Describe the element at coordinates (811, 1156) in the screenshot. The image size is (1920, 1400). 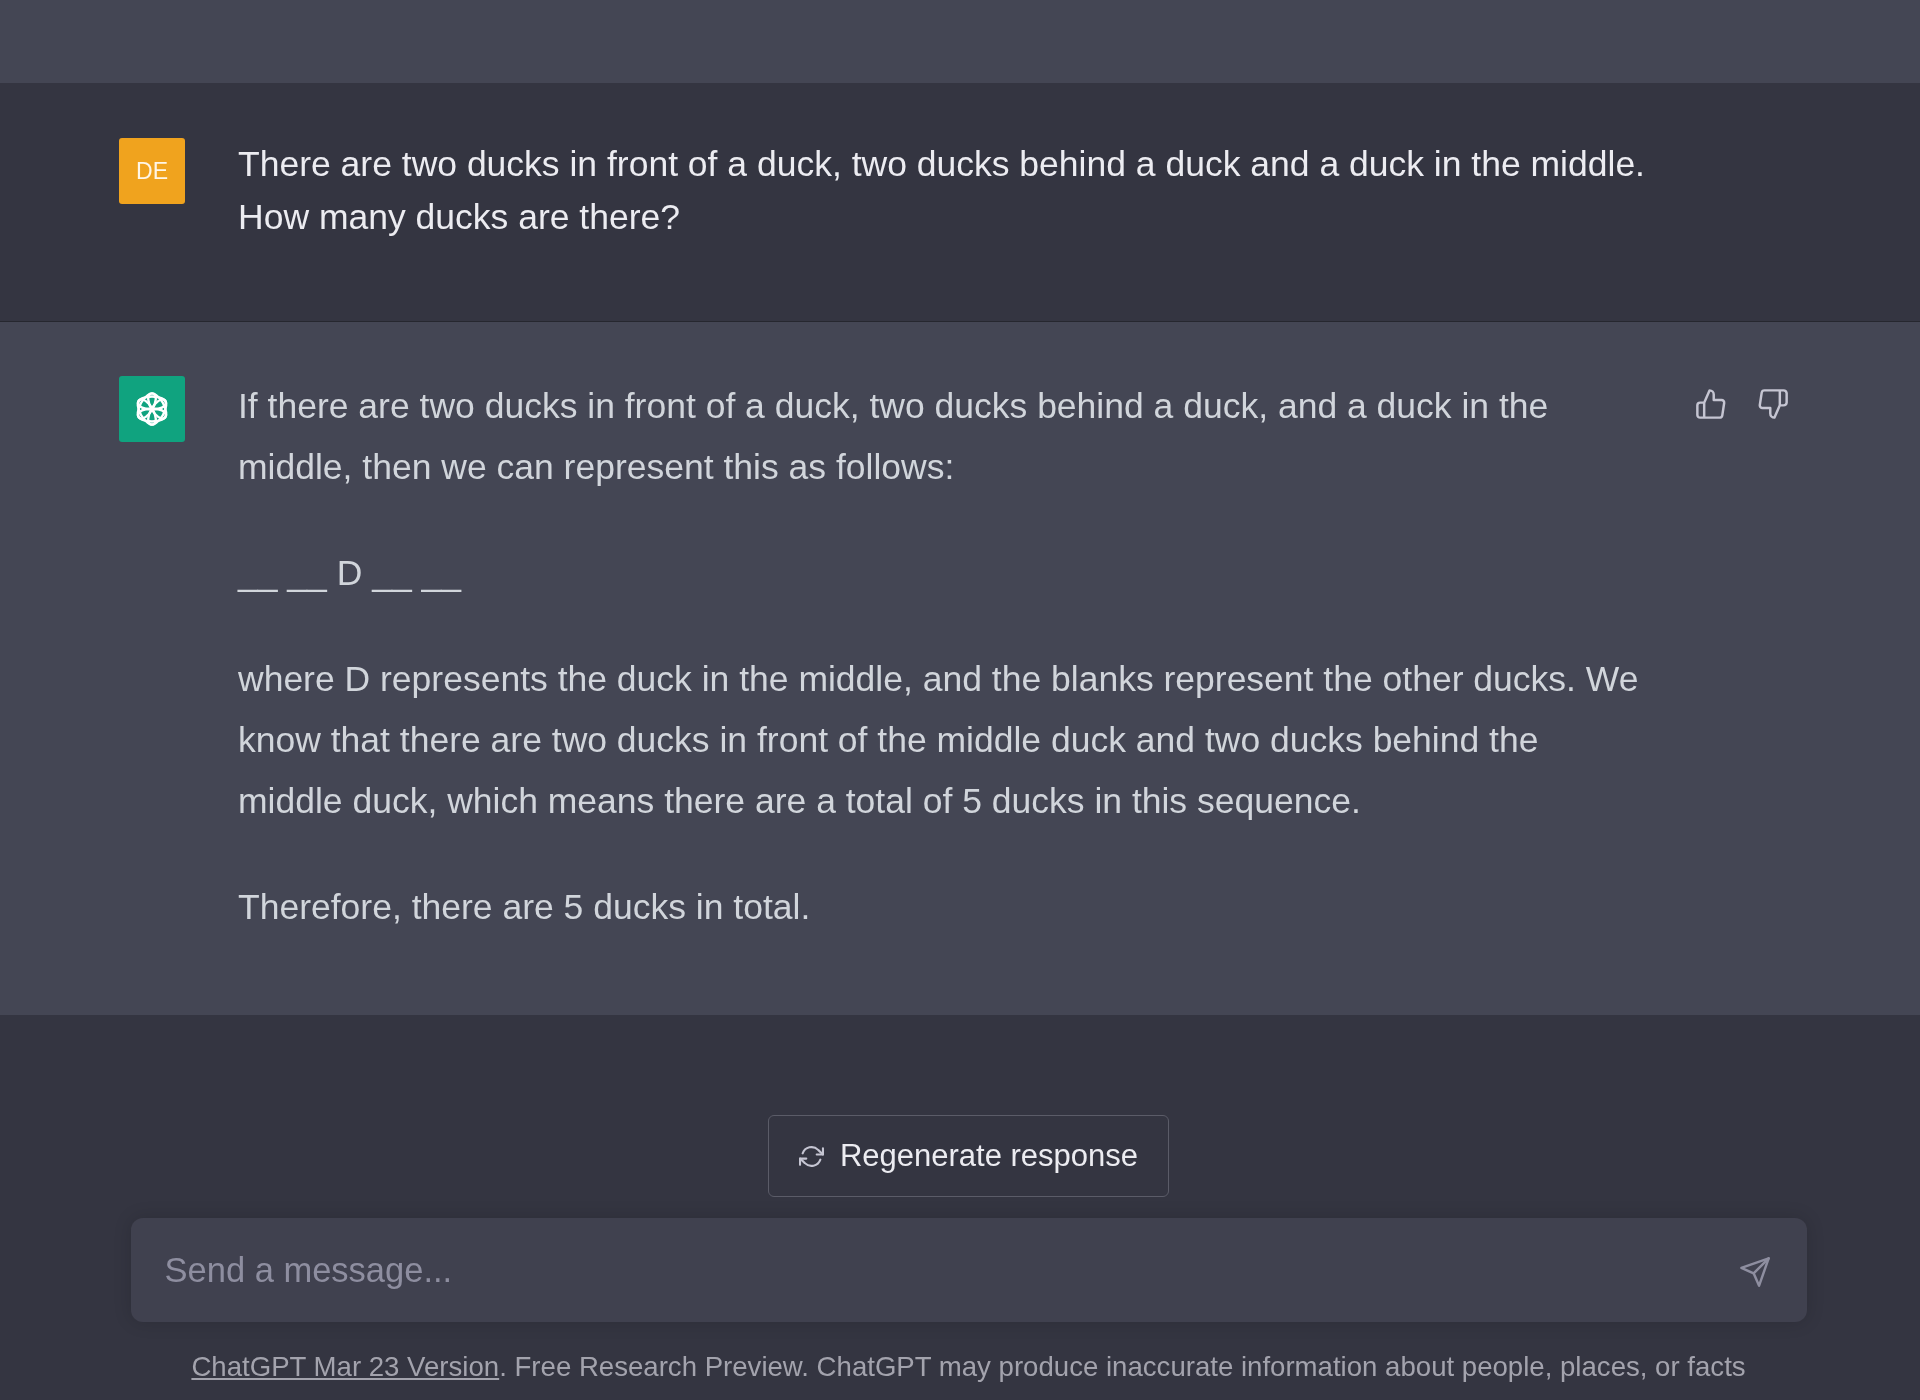
I see `refresh-icon` at that location.